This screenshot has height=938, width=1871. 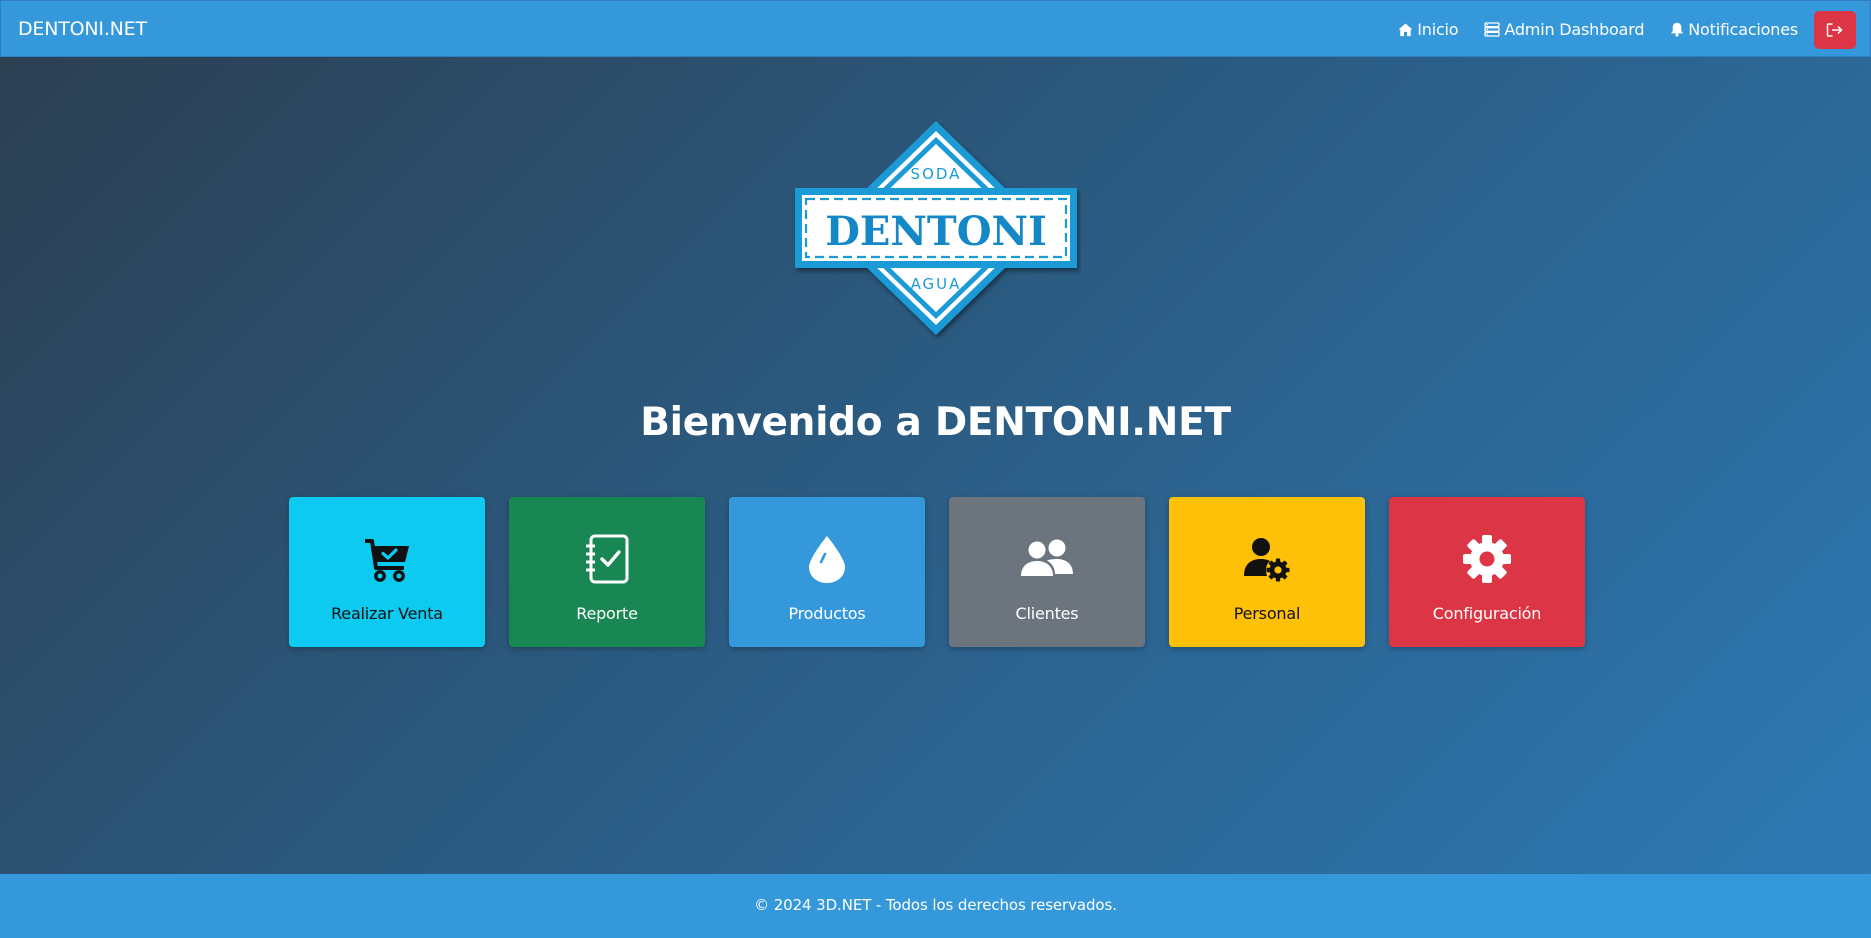 I want to click on cart-check-icon, so click(x=387, y=560).